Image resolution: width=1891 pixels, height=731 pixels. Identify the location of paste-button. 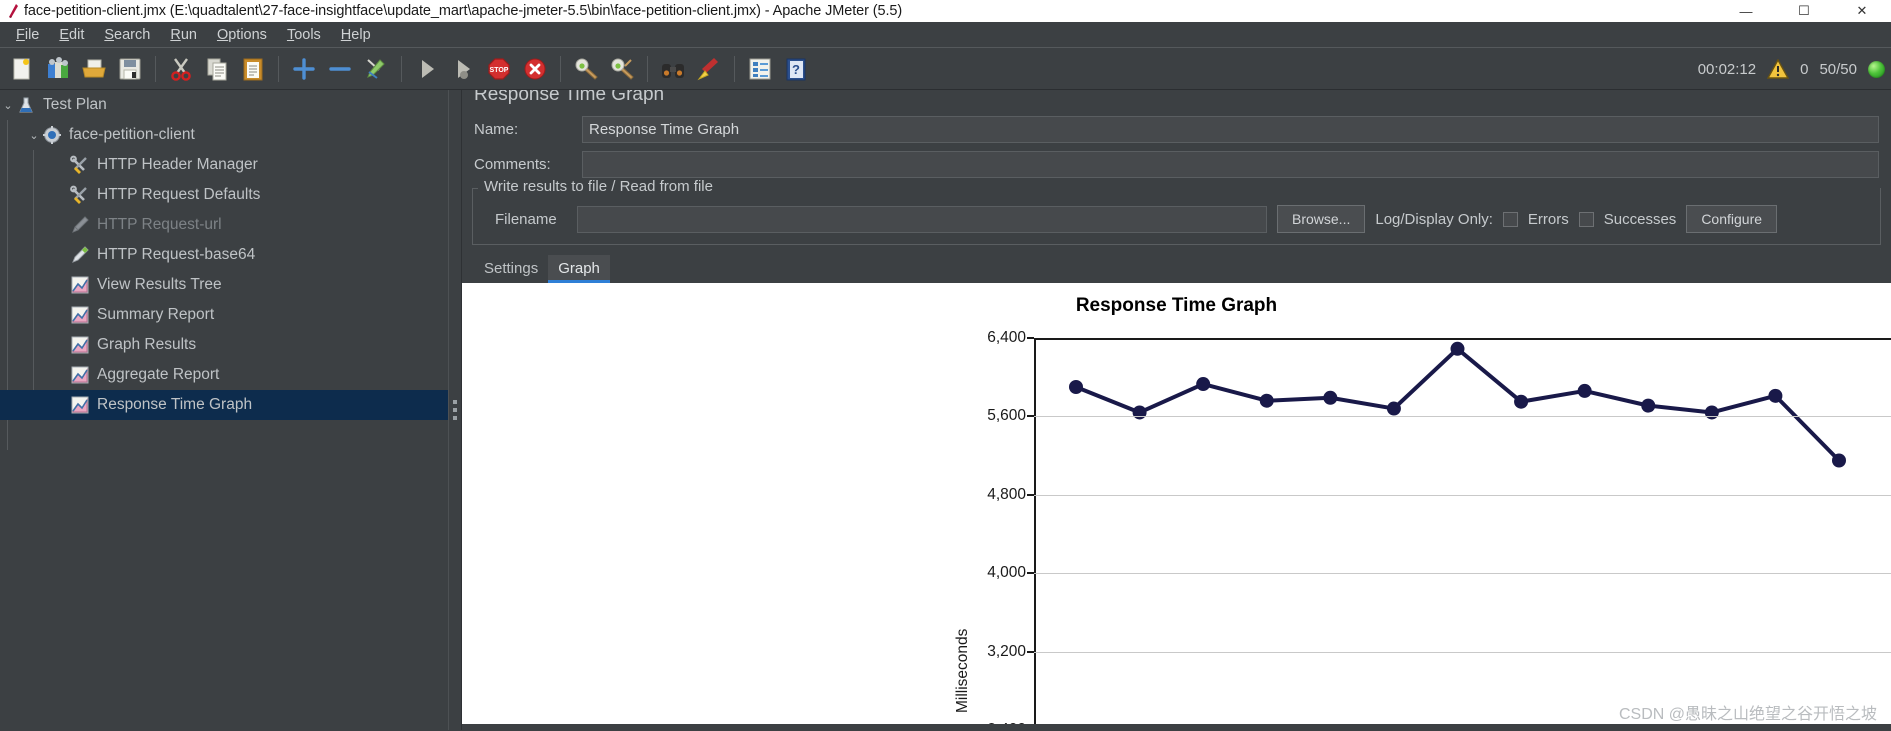
(253, 69).